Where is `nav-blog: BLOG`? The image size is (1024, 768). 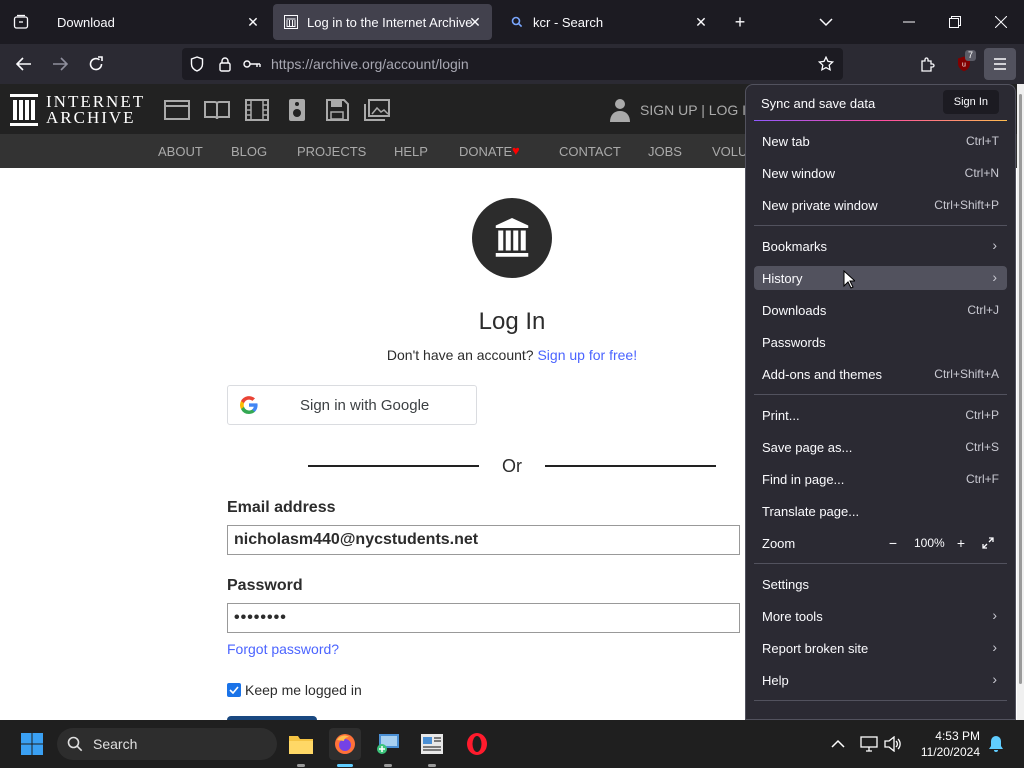
nav-blog: BLOG is located at coordinates (249, 151).